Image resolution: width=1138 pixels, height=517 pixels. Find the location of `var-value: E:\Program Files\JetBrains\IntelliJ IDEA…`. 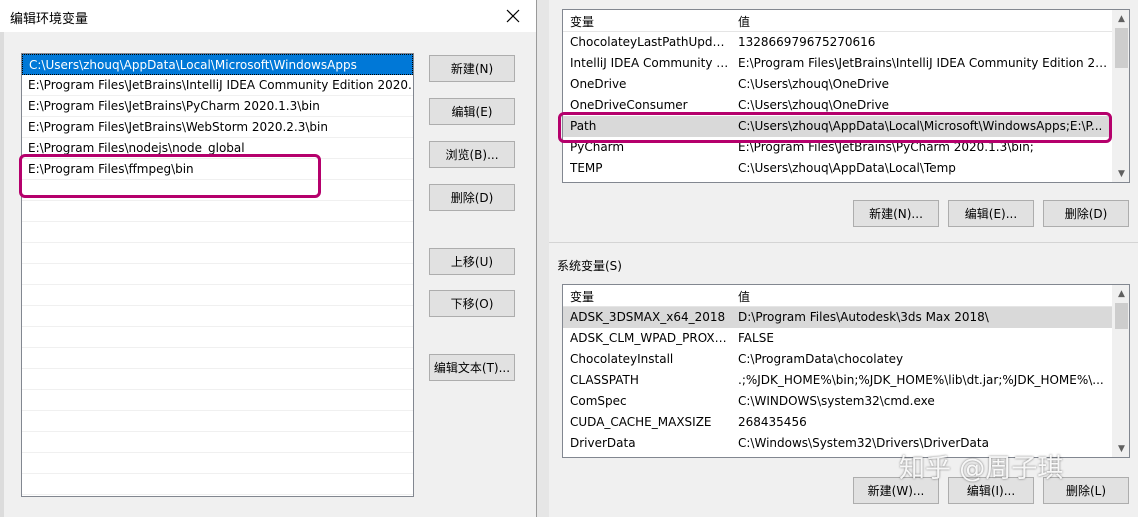

var-value: E:\Program Files\JetBrains\IntelliJ IDEA… is located at coordinates (924, 63).